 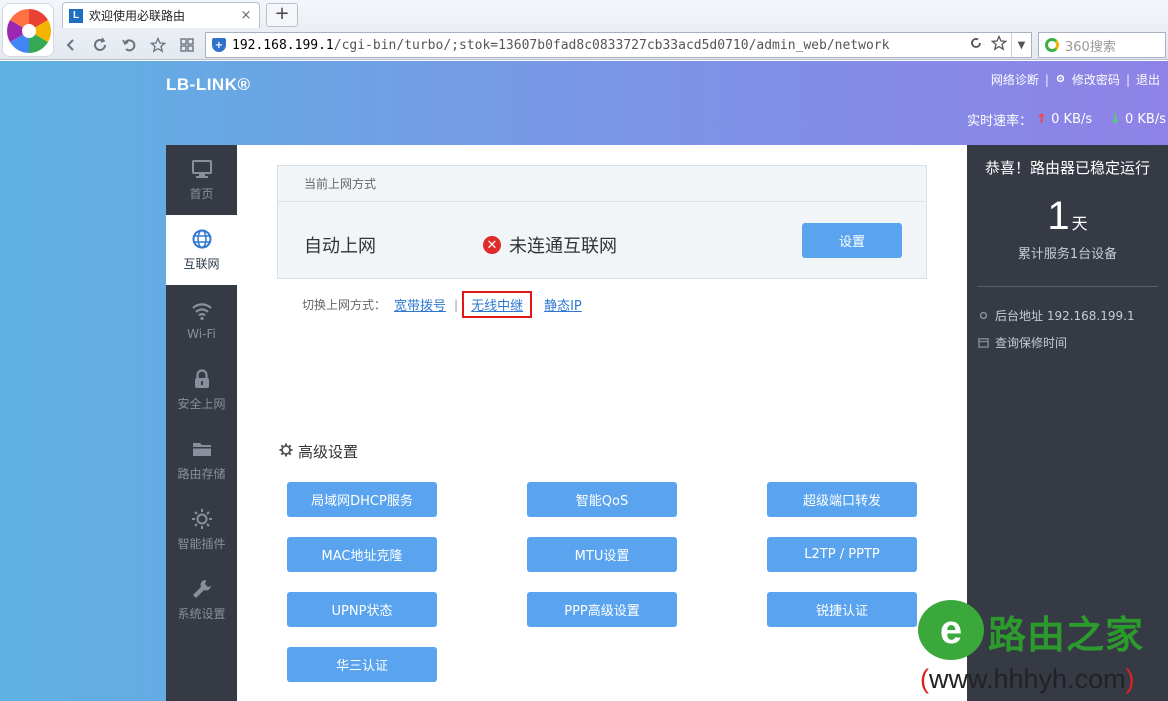 What do you see at coordinates (362, 554) in the screenshot?
I see `mac-clone-button: MAC地址克隆` at bounding box center [362, 554].